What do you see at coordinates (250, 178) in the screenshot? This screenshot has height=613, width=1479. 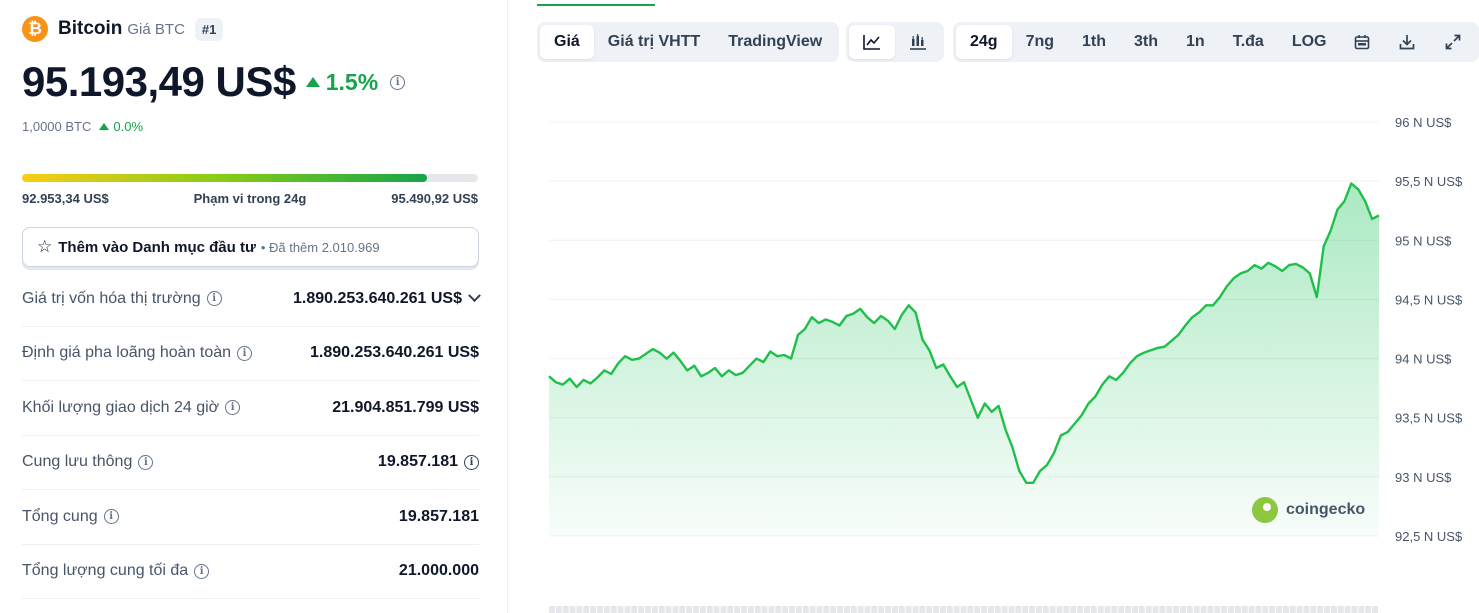 I see `range-24h-bar` at bounding box center [250, 178].